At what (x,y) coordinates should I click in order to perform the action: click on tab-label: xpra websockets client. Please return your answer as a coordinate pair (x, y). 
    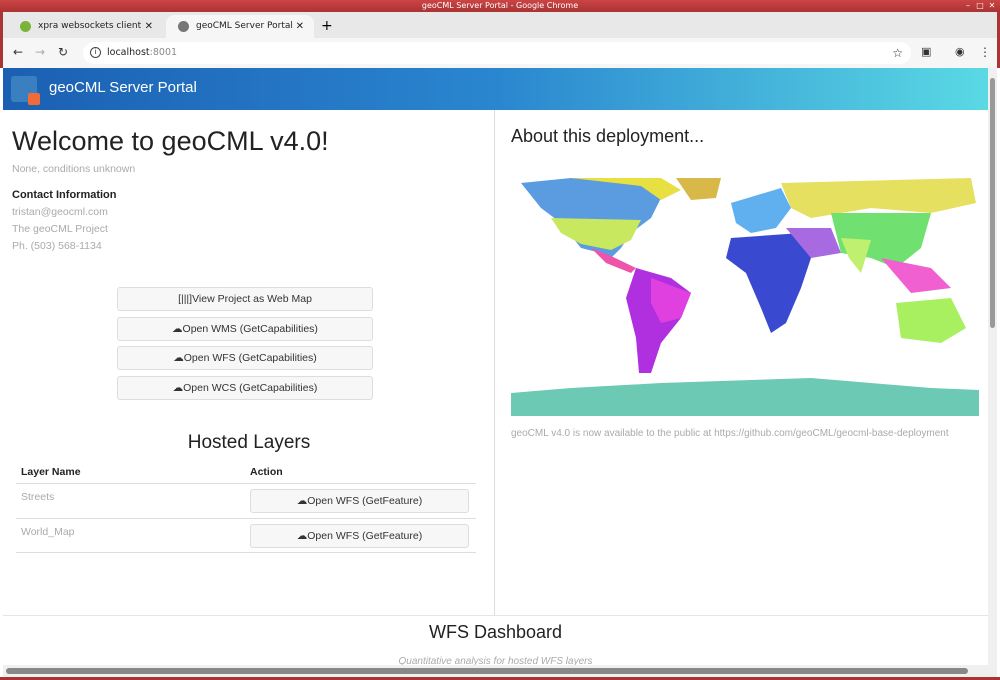
    Looking at the image, I should click on (90, 26).